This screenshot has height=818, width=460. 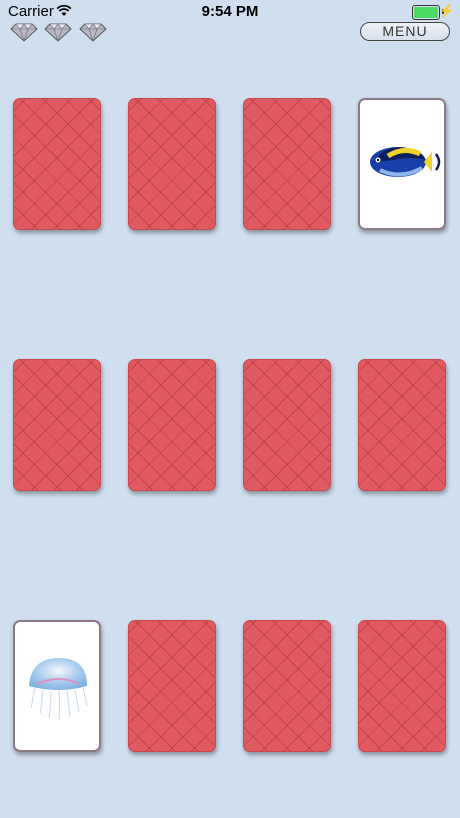 I want to click on gem-counter, so click(x=59, y=33).